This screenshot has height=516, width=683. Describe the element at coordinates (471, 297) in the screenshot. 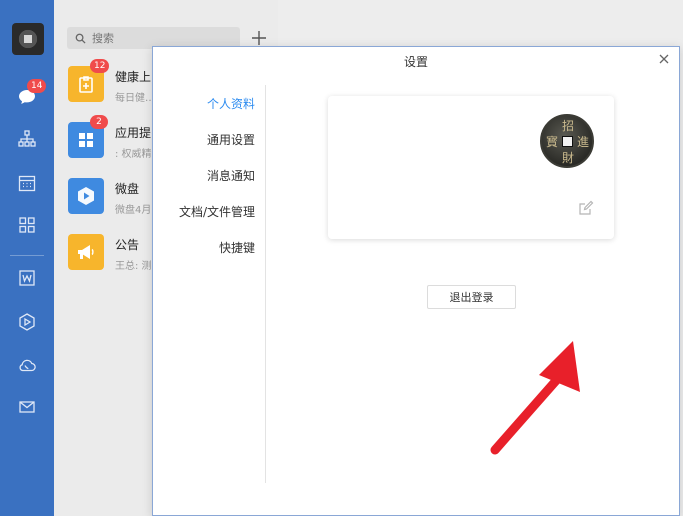

I see `logout-button: 退出登录` at that location.